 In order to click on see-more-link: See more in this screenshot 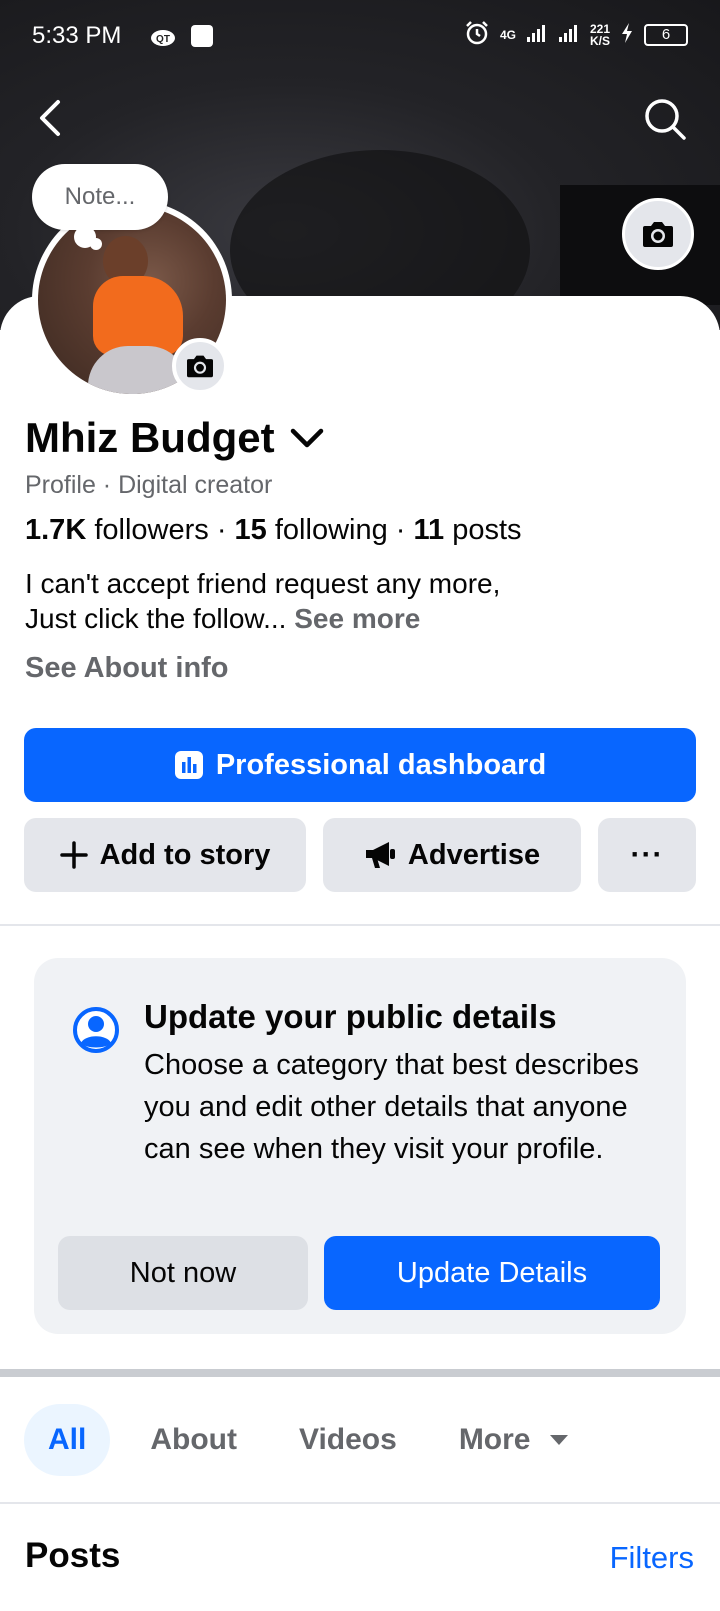, I will do `click(357, 618)`.